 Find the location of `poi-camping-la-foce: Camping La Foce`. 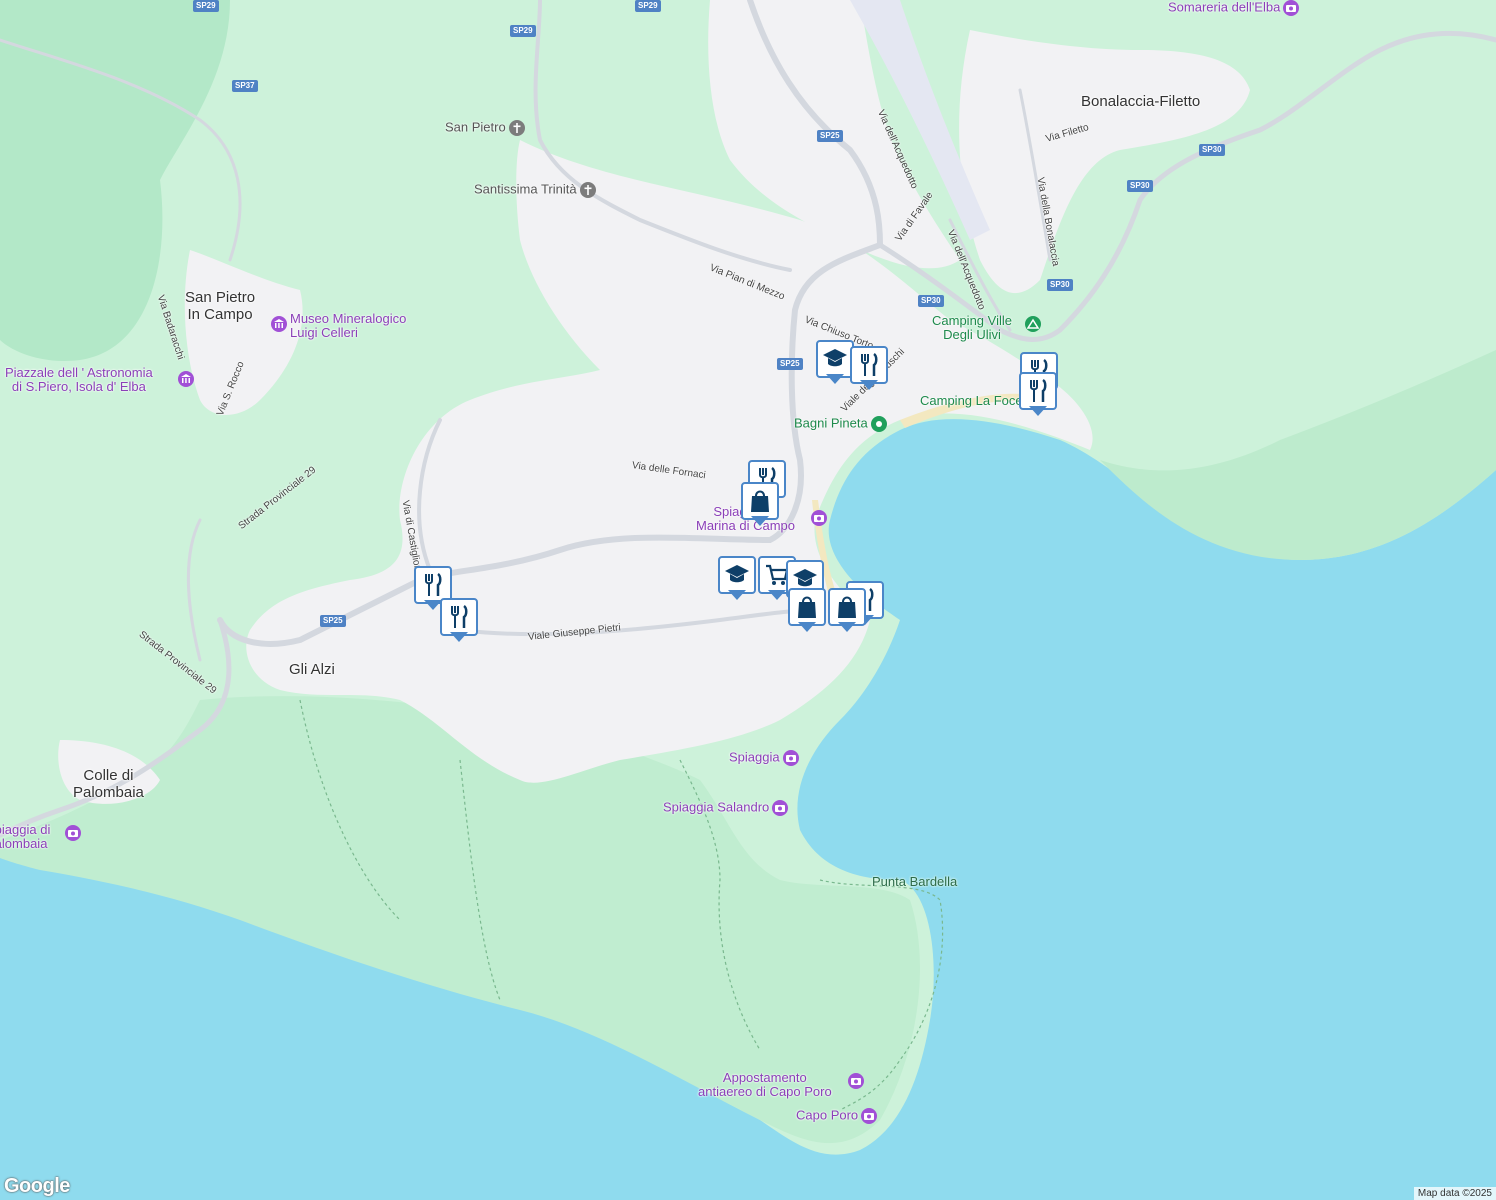

poi-camping-la-foce: Camping La Foce is located at coordinates (971, 400).